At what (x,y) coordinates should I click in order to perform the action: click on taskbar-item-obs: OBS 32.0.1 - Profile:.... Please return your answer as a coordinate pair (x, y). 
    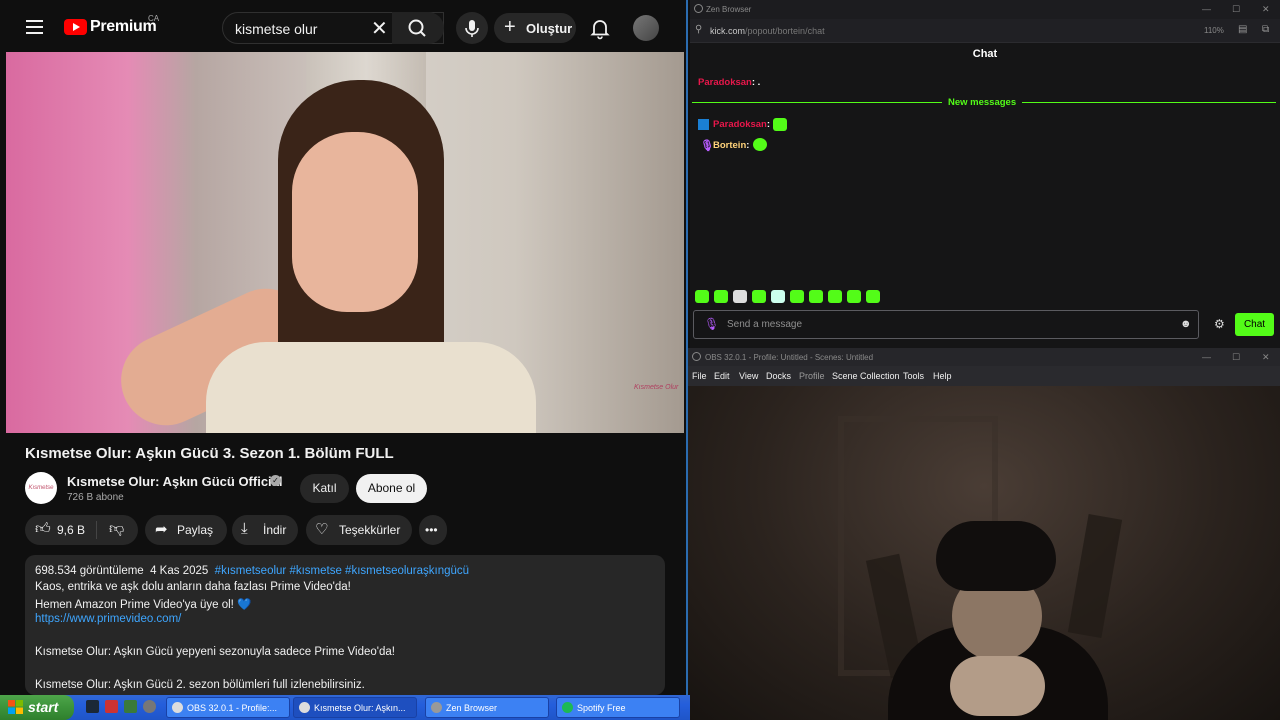
    Looking at the image, I should click on (228, 707).